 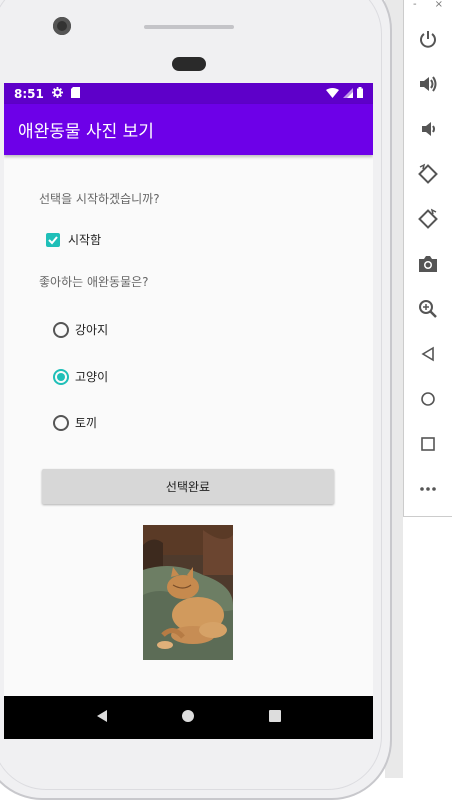 I want to click on home-button, so click(x=428, y=399).